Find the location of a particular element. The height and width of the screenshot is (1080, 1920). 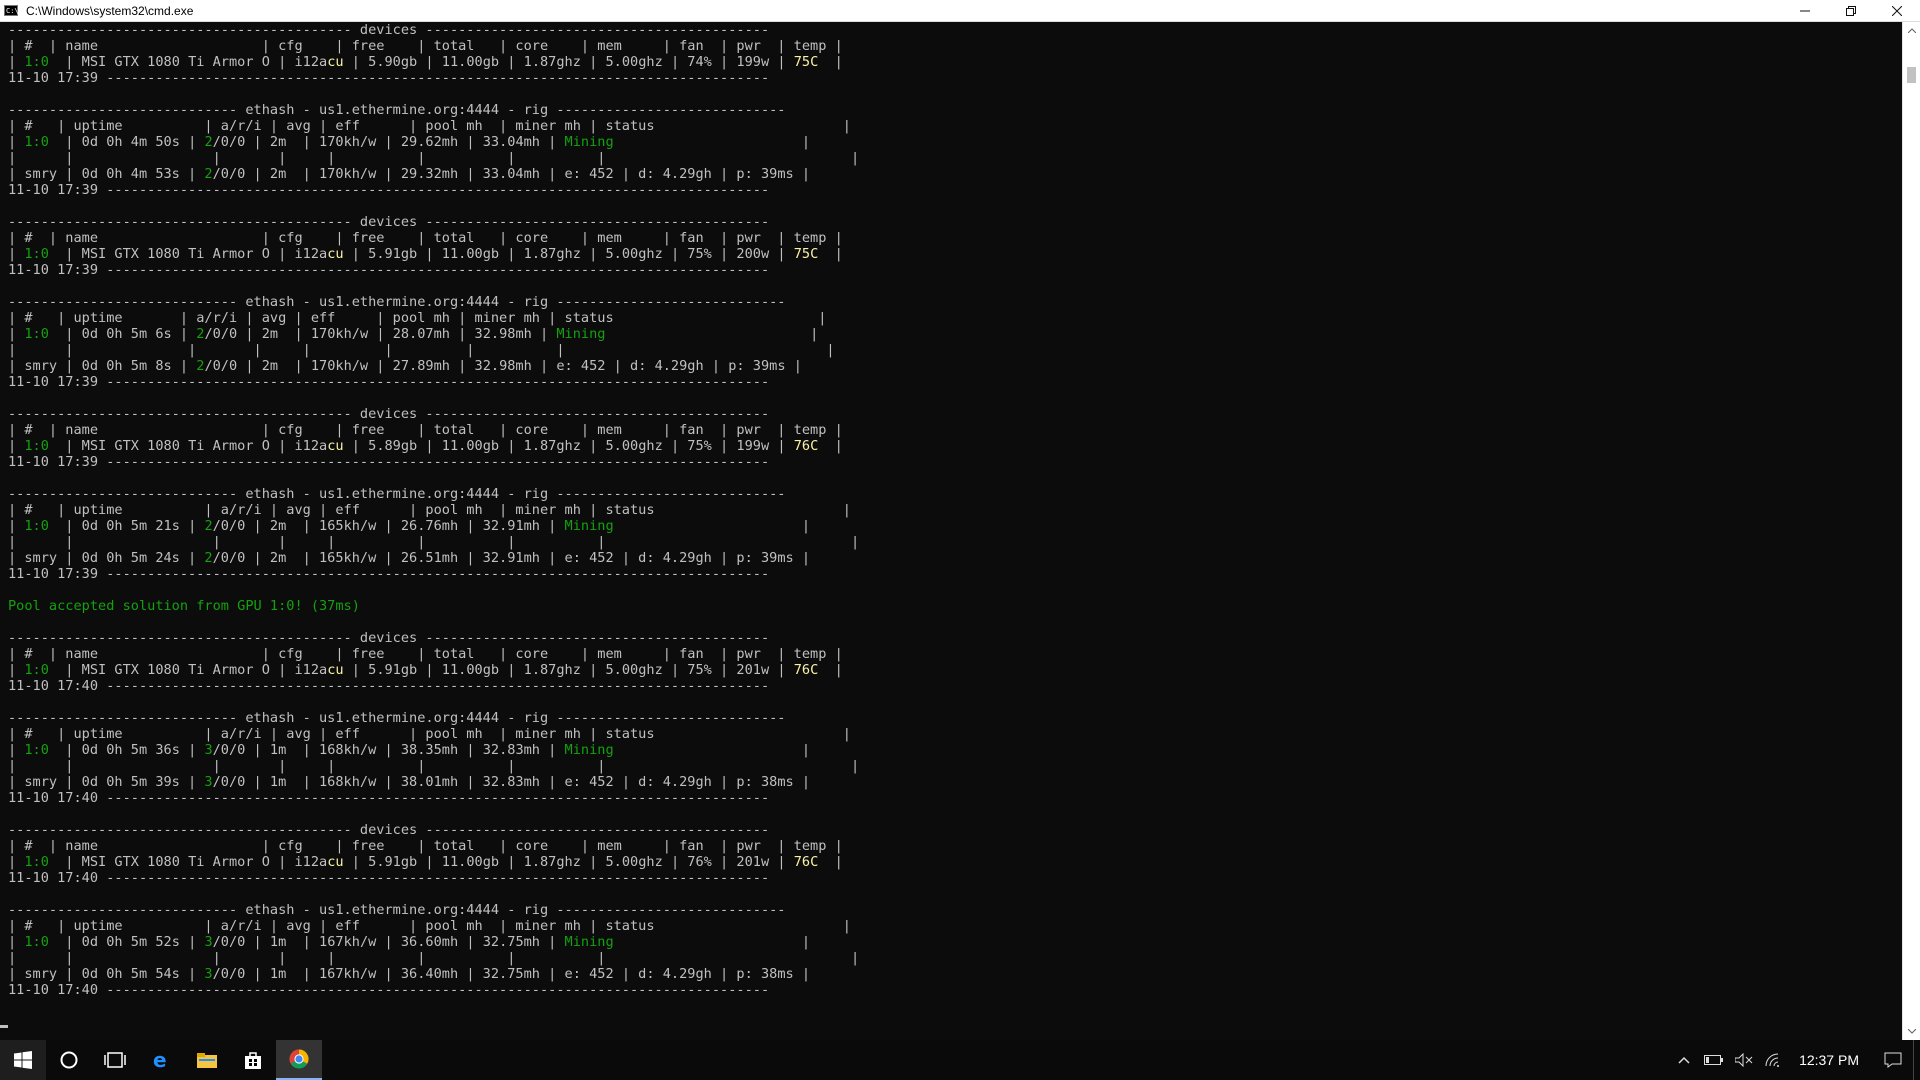

store-icon is located at coordinates (253, 1060).